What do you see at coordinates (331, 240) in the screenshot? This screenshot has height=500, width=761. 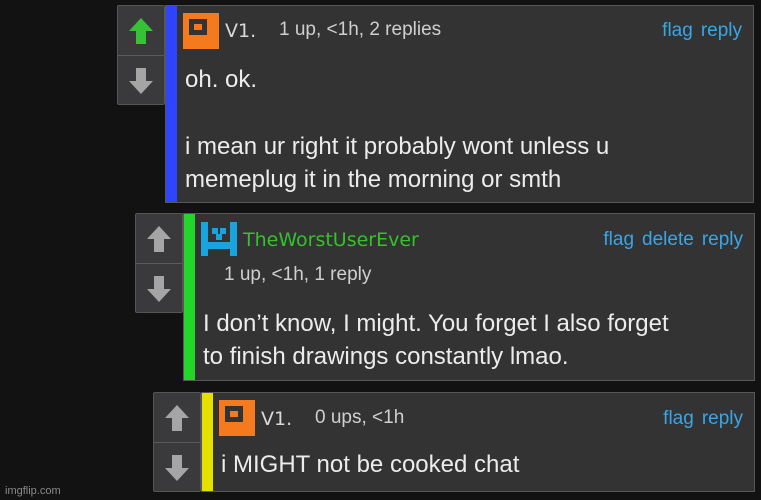 I see `username: TheWorstUserEver` at bounding box center [331, 240].